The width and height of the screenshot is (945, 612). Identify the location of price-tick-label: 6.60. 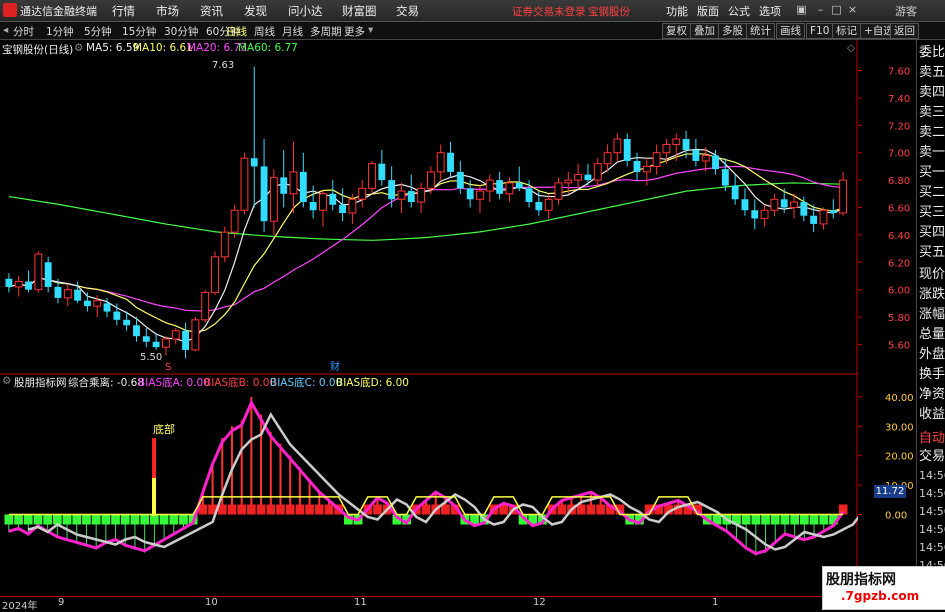
(899, 209).